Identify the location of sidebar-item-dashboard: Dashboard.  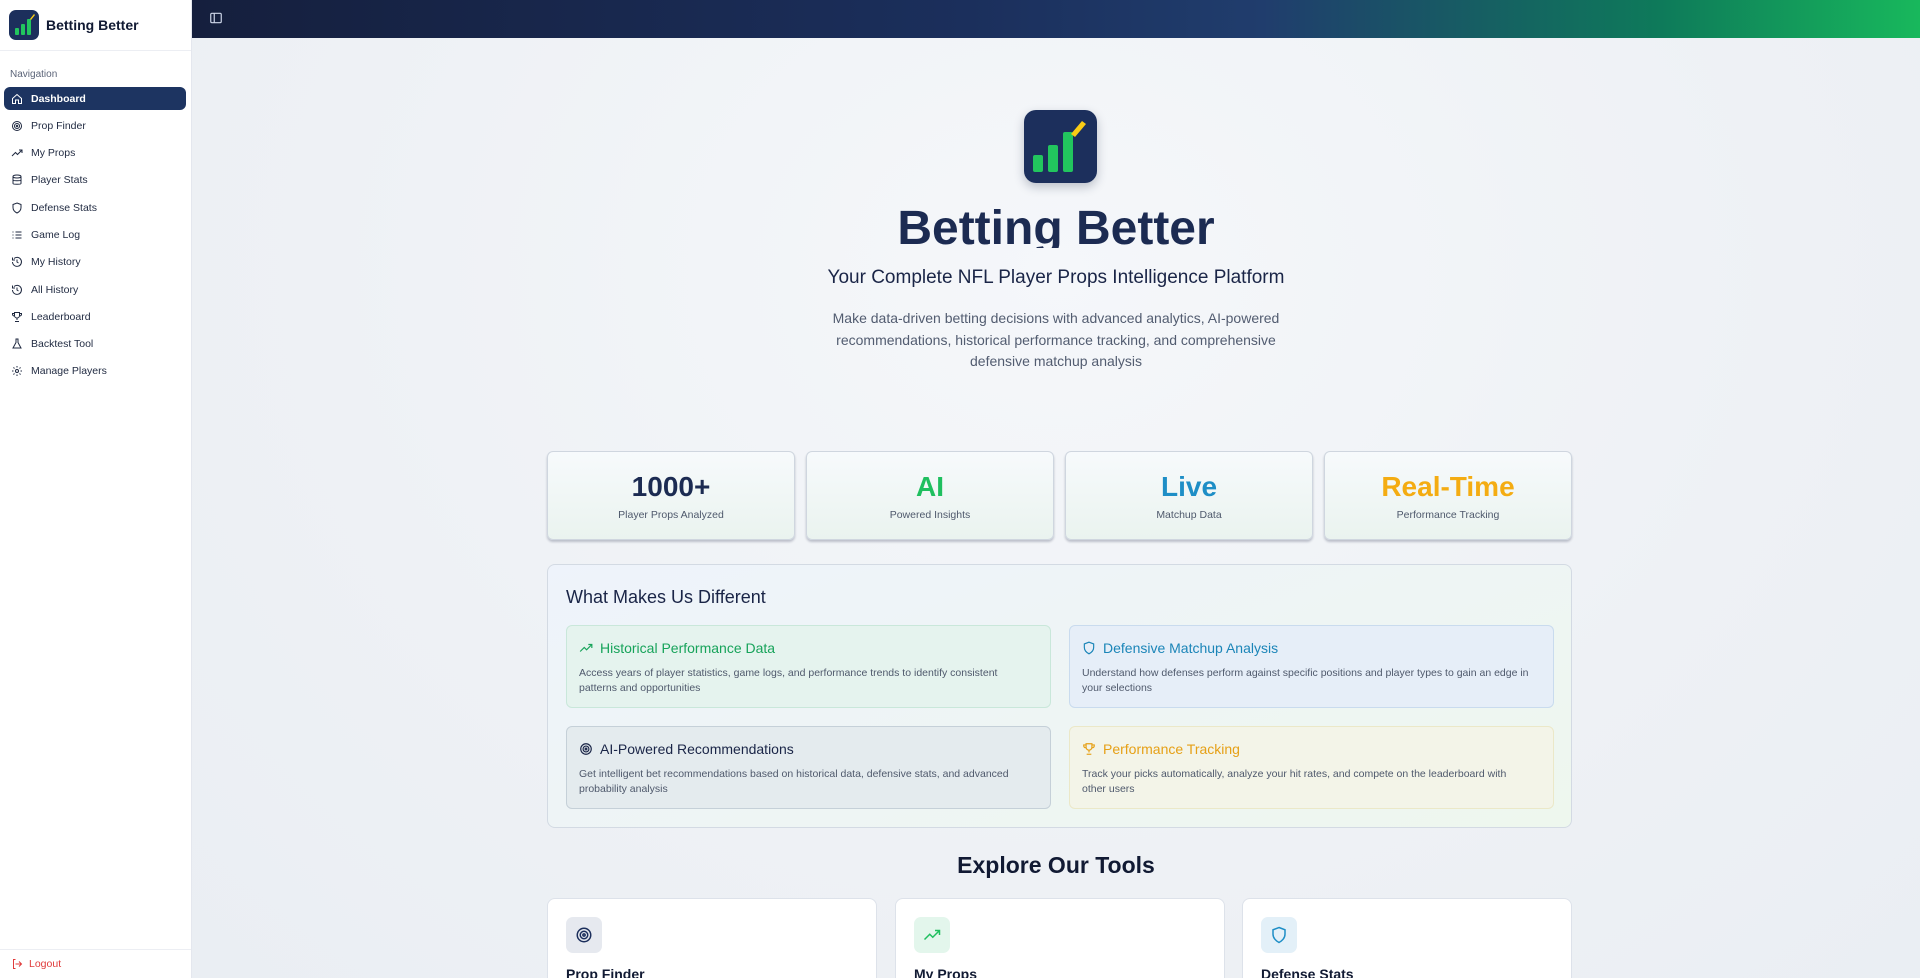
(95, 98).